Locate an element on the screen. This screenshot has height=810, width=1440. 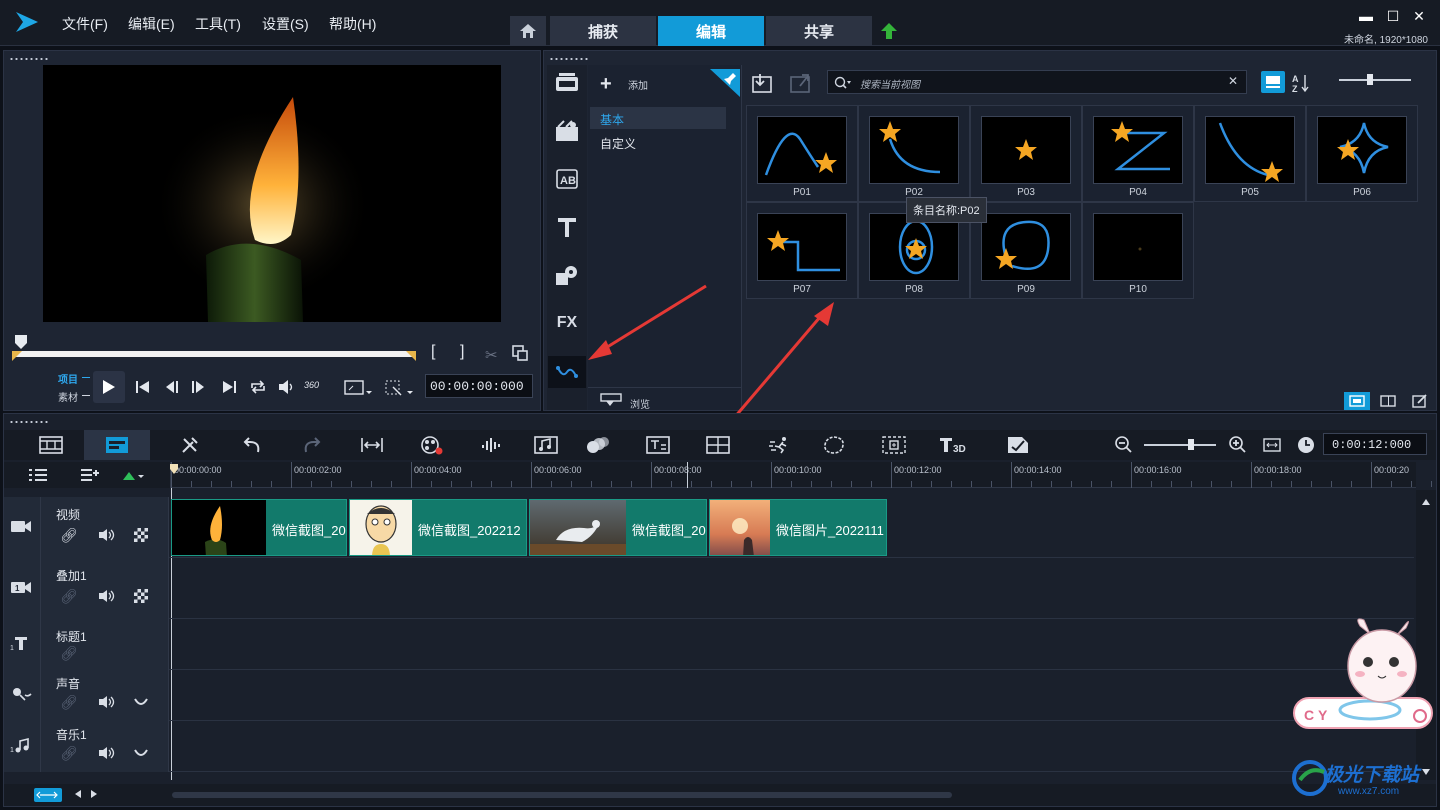
project-mode-label: 项目 is located at coordinates (68, 378).